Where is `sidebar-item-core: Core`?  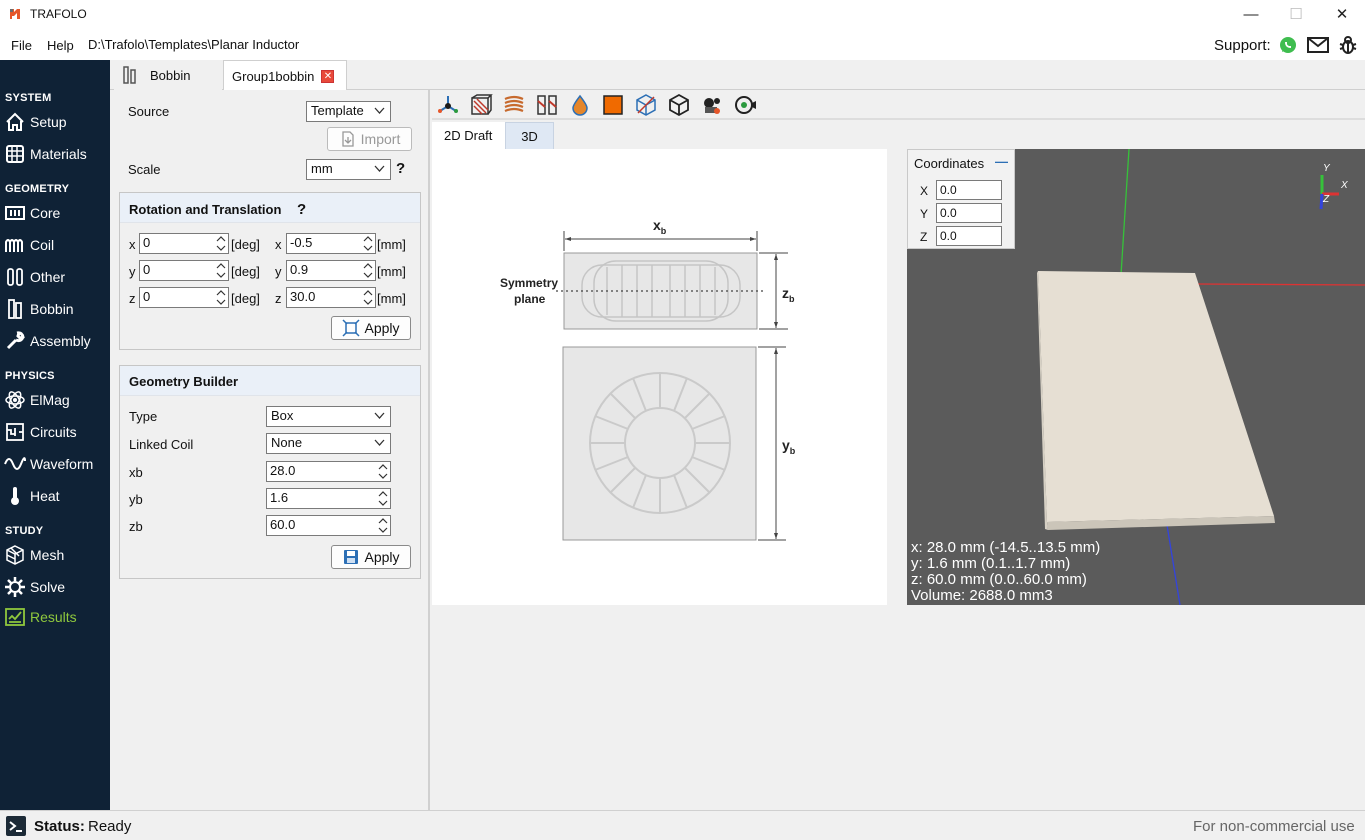
sidebar-item-core: Core is located at coordinates (56, 213).